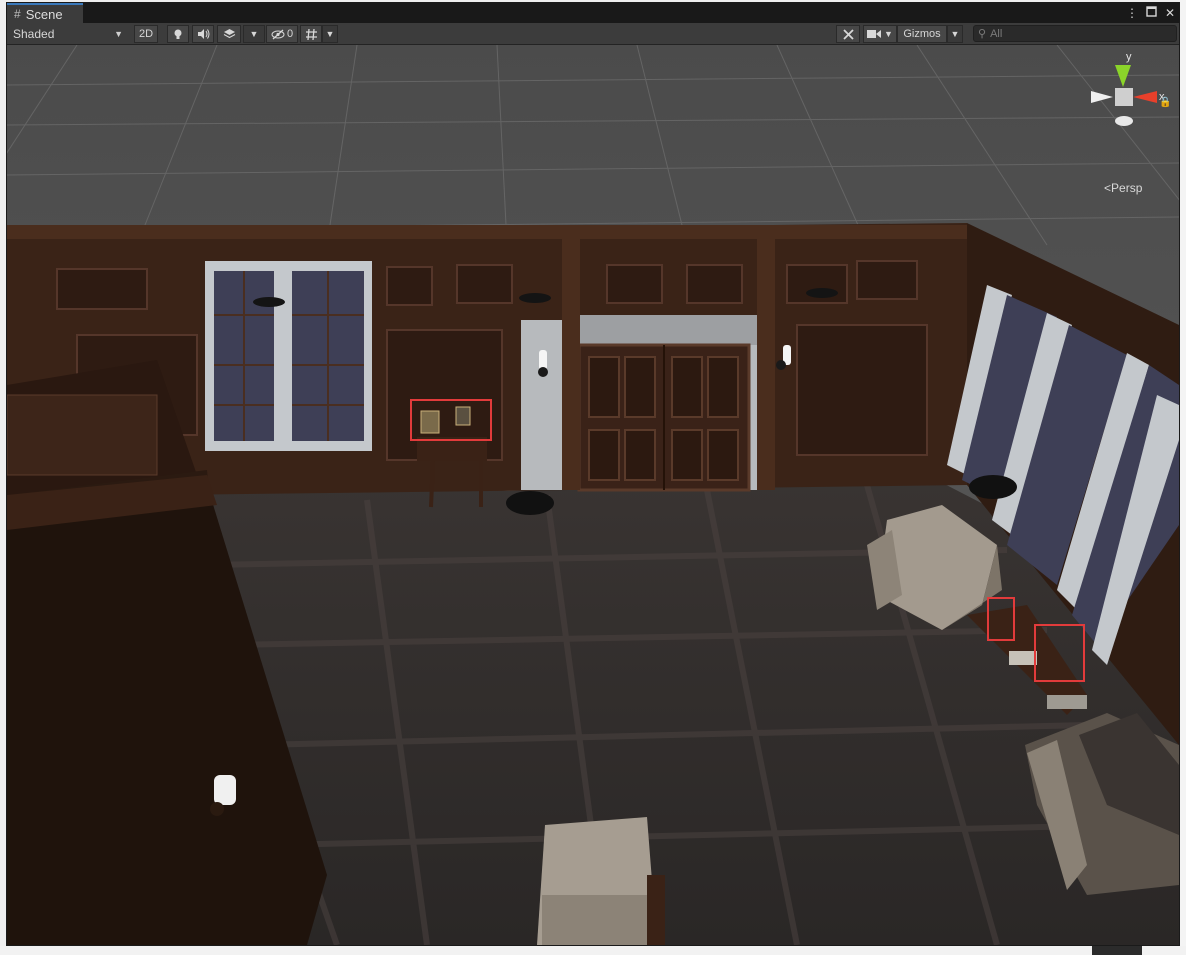 The image size is (1186, 955). I want to click on armchair-front, so click(601, 881).